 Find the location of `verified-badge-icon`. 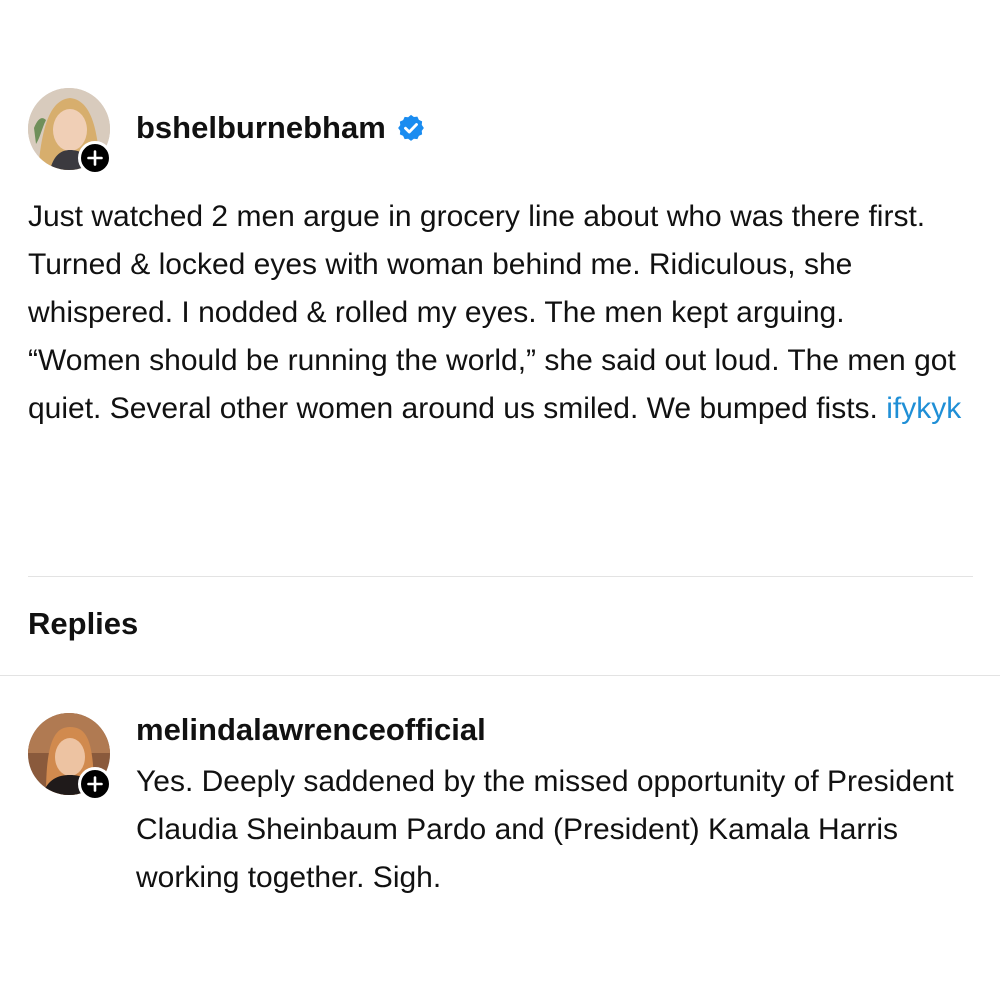

verified-badge-icon is located at coordinates (411, 128).